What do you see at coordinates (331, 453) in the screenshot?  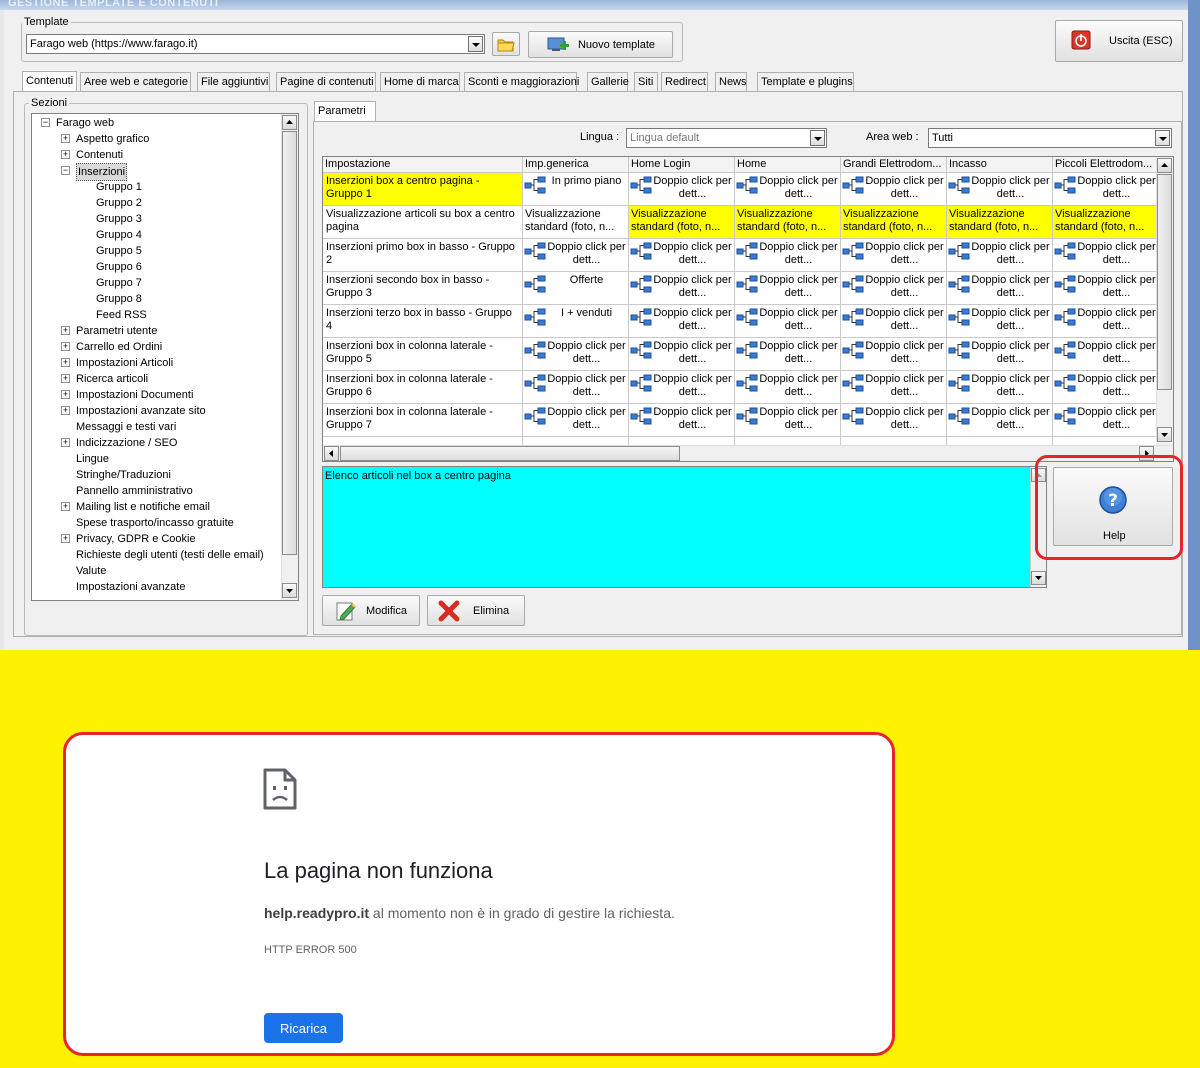 I see `grid-scroll-left` at bounding box center [331, 453].